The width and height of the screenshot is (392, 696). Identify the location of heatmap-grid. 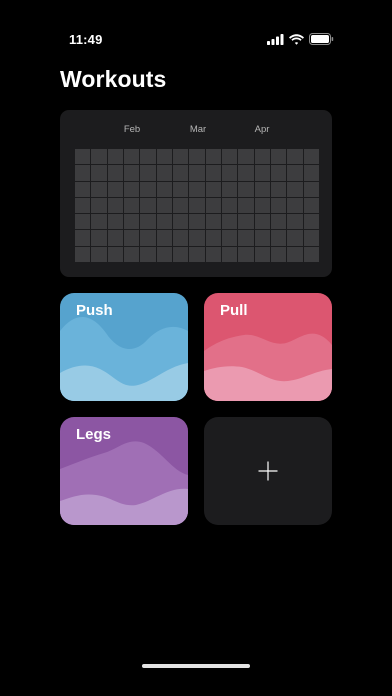
(197, 205).